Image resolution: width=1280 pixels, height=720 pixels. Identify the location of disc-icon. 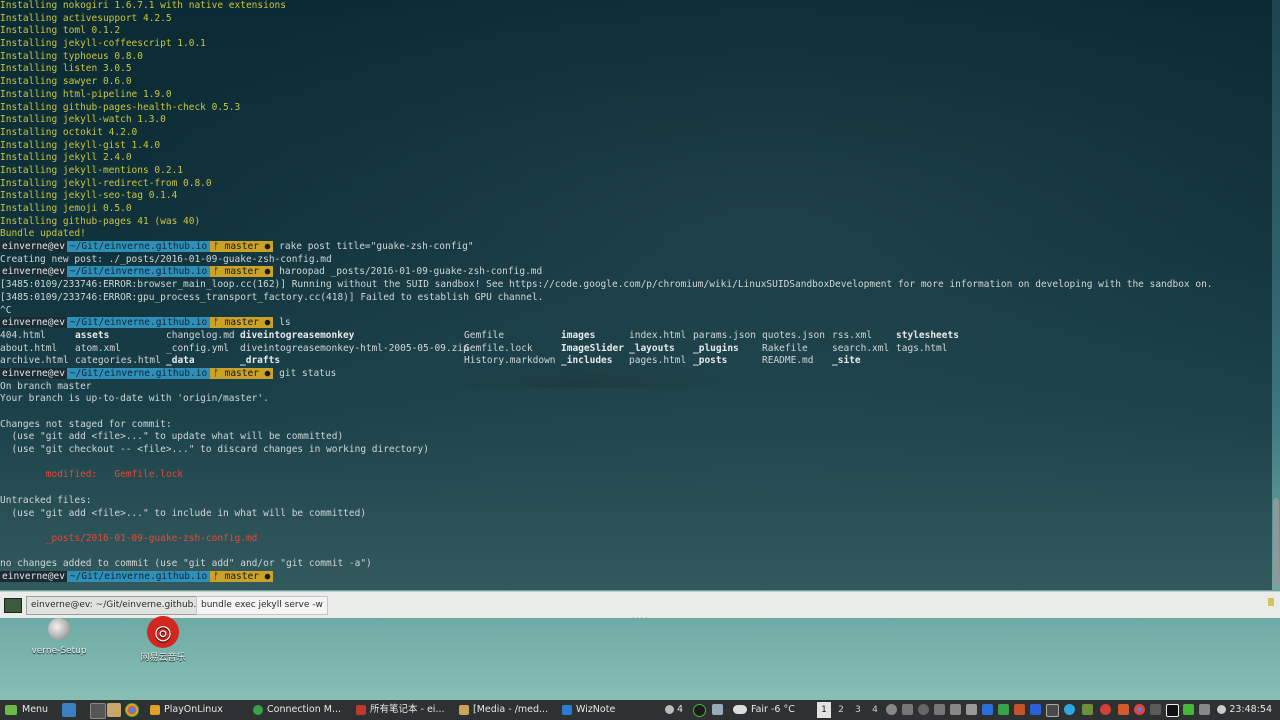
(59, 629).